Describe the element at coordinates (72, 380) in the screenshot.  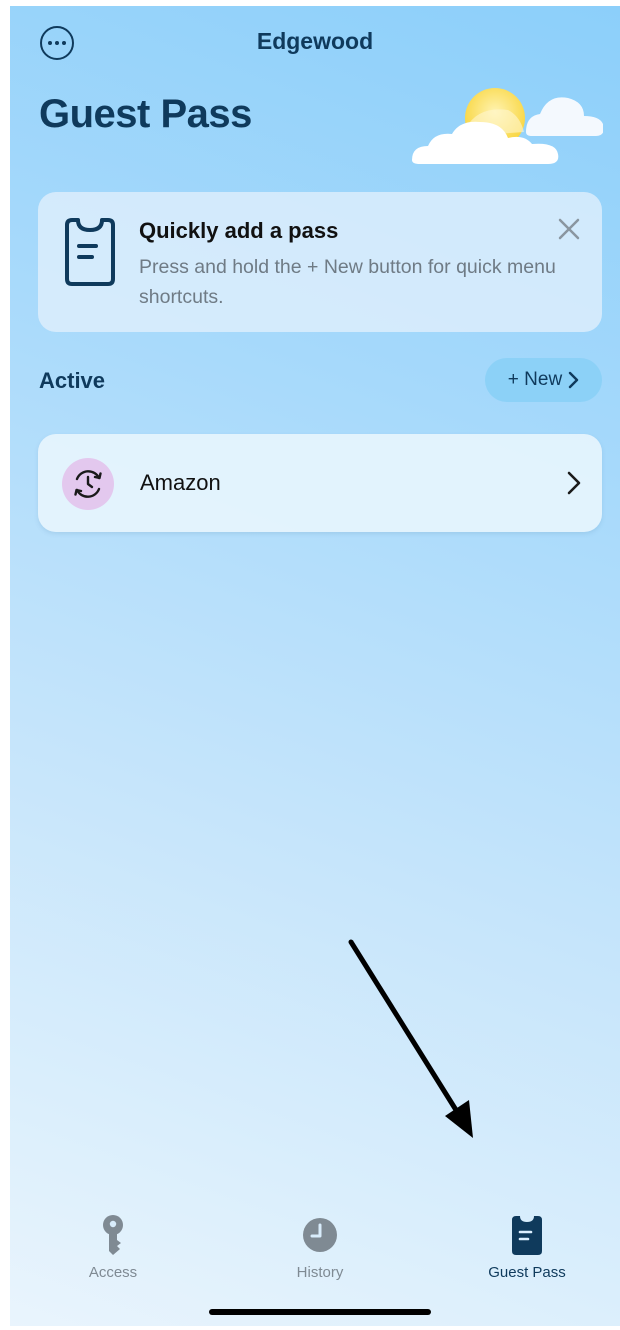
I see `active-section-title: Active` at that location.